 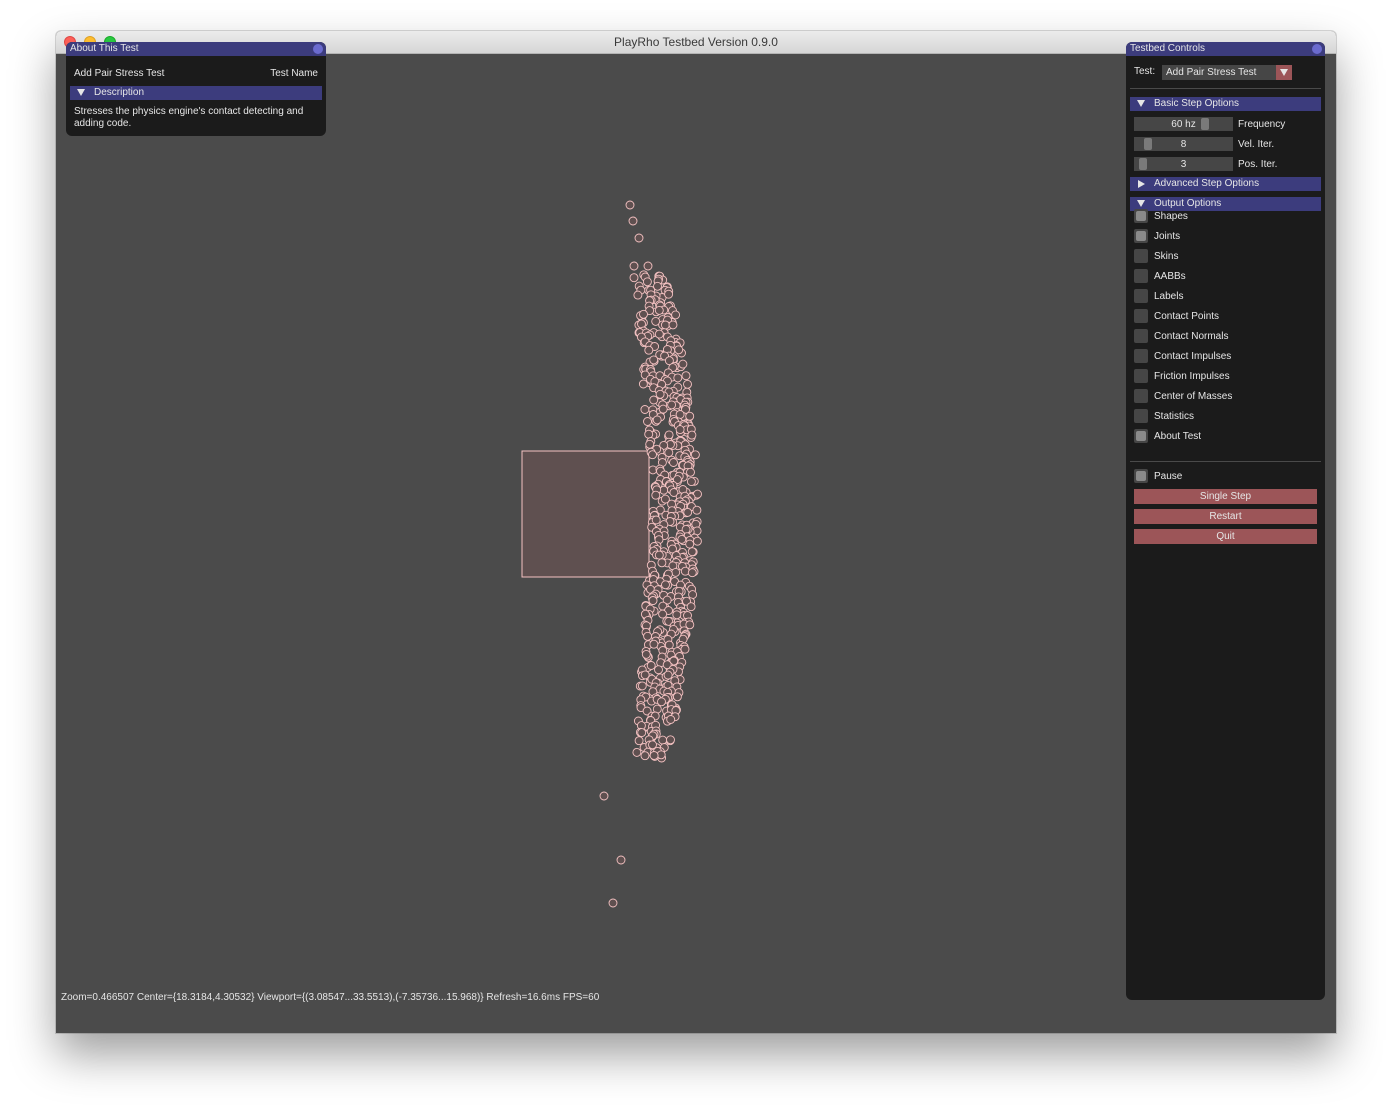 What do you see at coordinates (1225, 104) in the screenshot?
I see `basic-step-options-header: Basic Step Options` at bounding box center [1225, 104].